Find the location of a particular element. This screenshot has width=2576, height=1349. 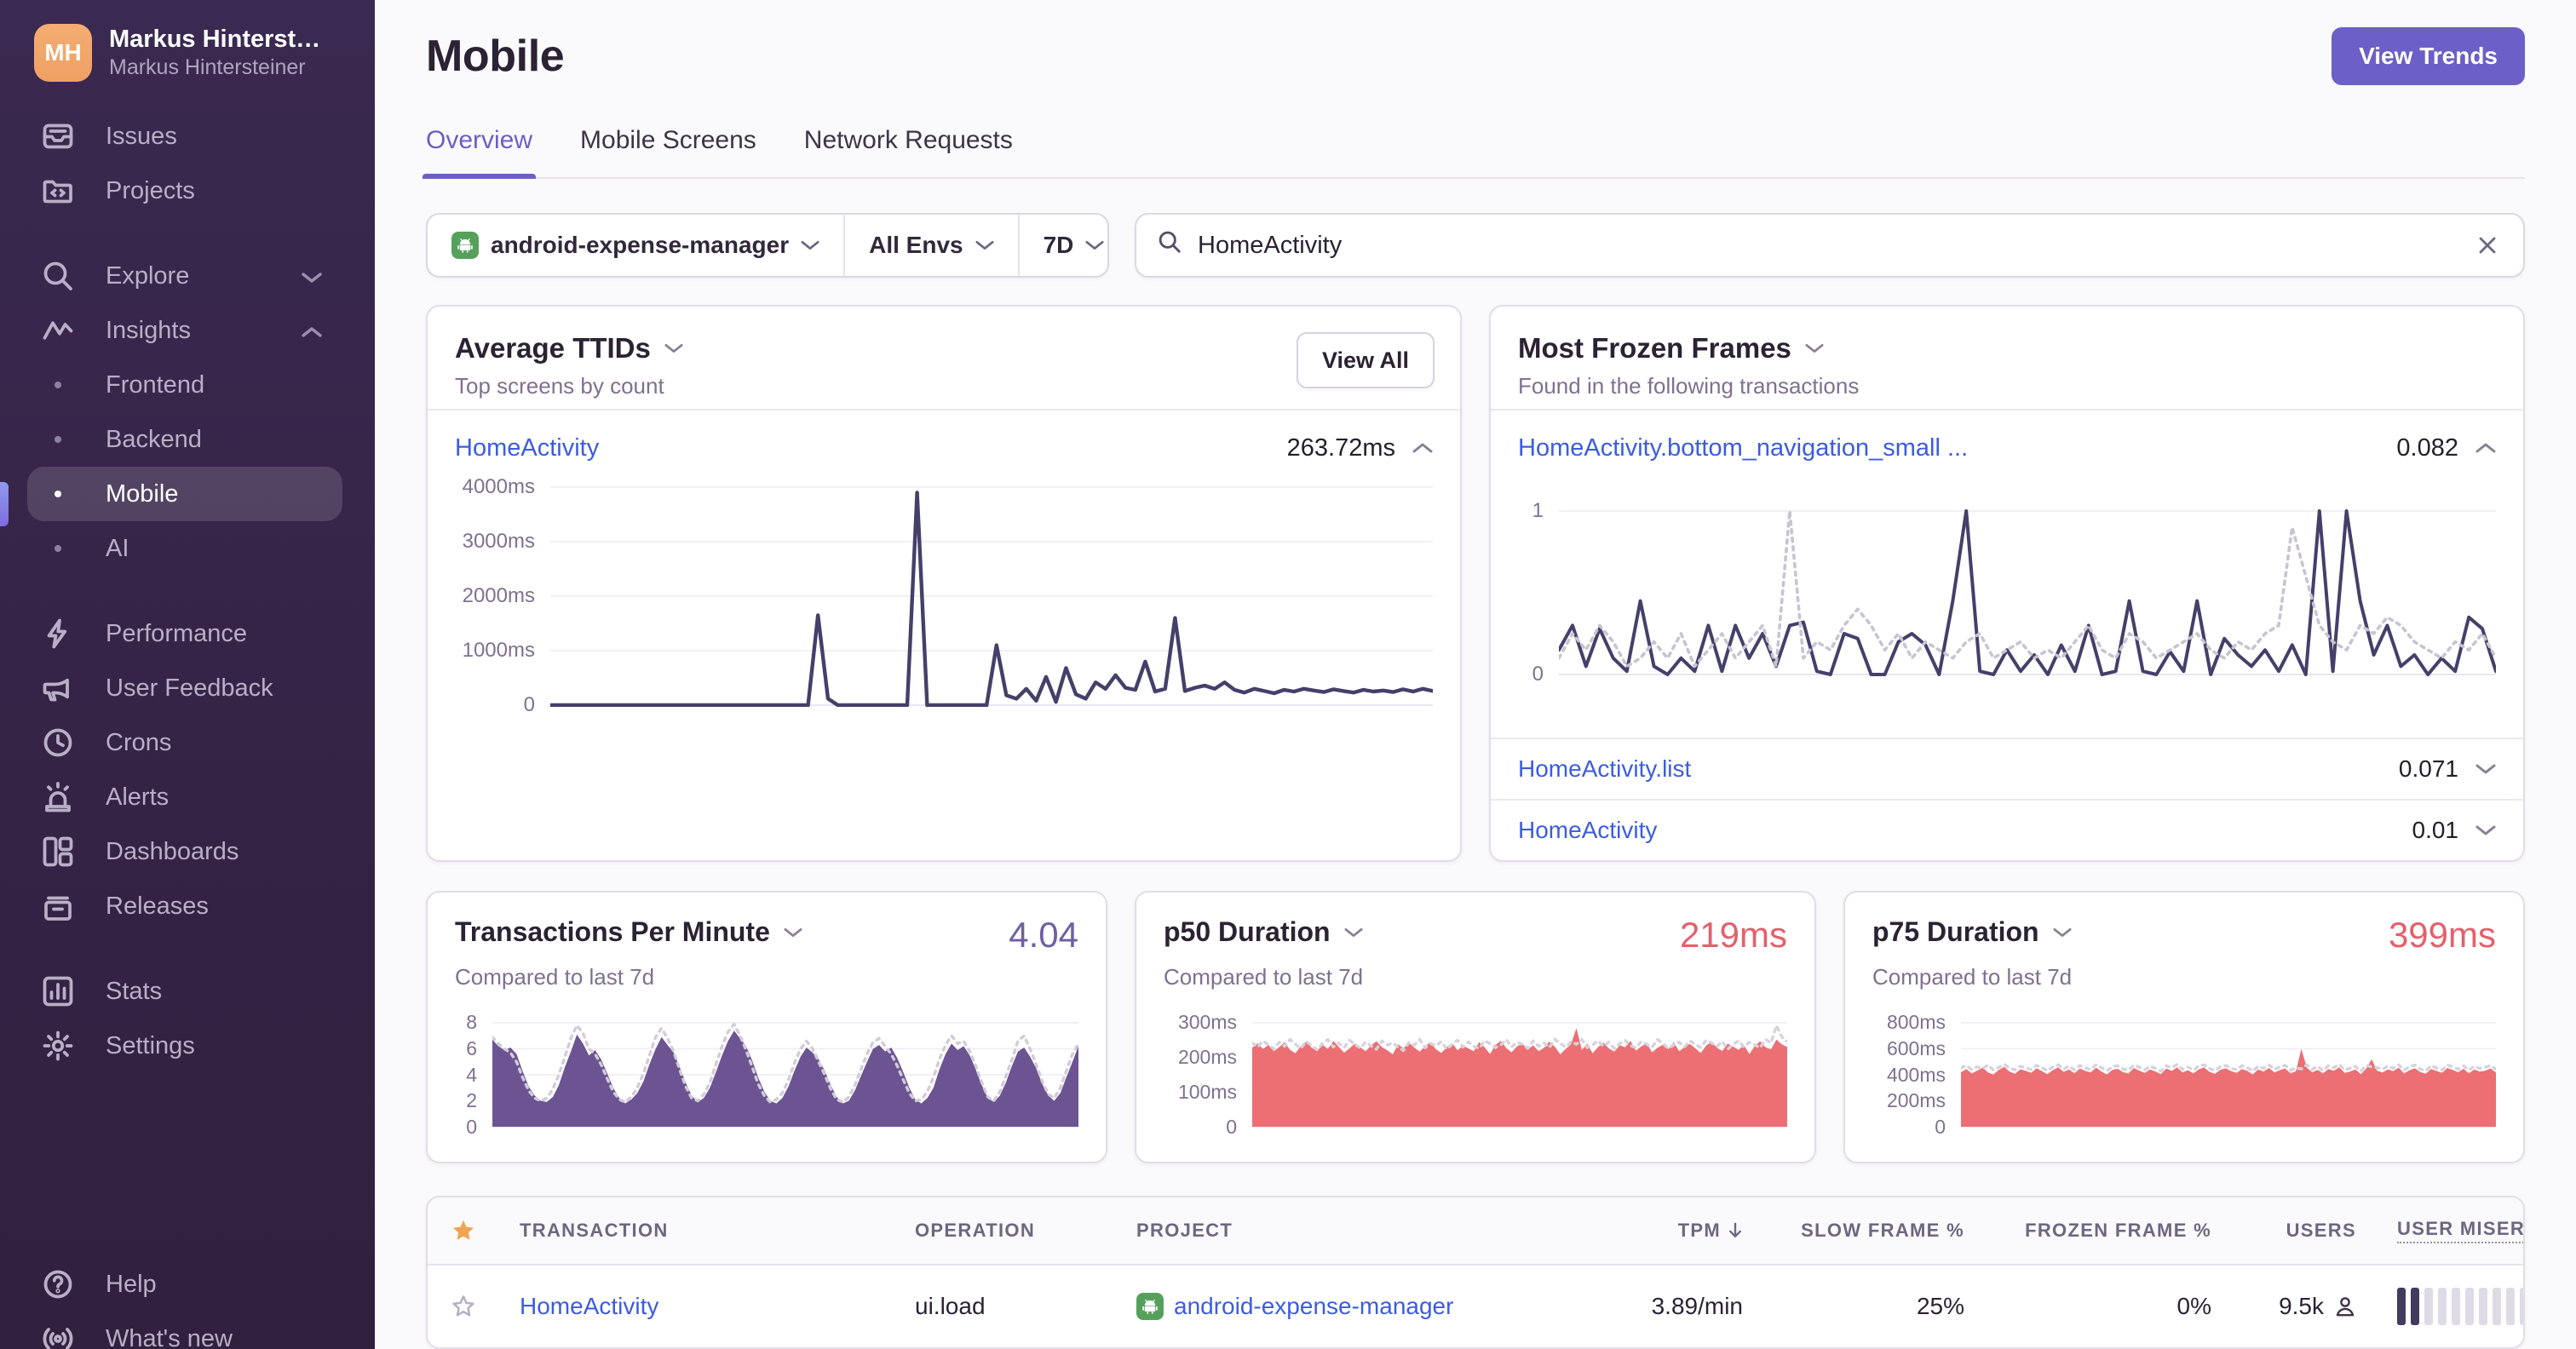

date-range-selector: 7D is located at coordinates (1073, 245).